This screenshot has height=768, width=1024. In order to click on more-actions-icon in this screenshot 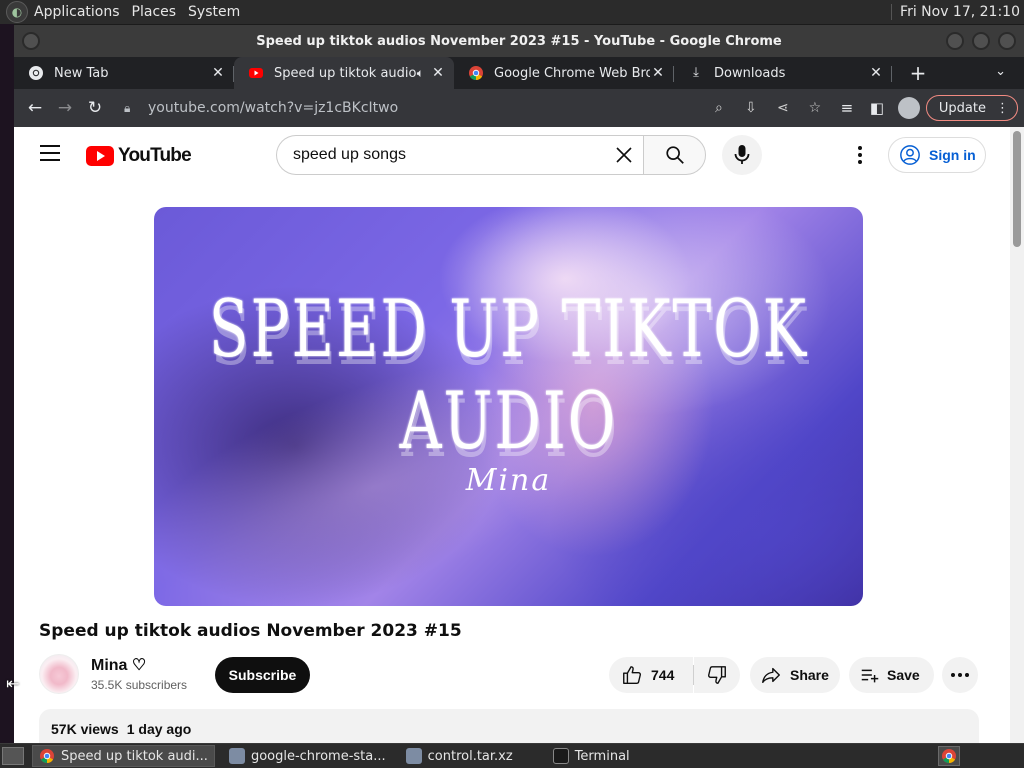, I will do `click(960, 675)`.